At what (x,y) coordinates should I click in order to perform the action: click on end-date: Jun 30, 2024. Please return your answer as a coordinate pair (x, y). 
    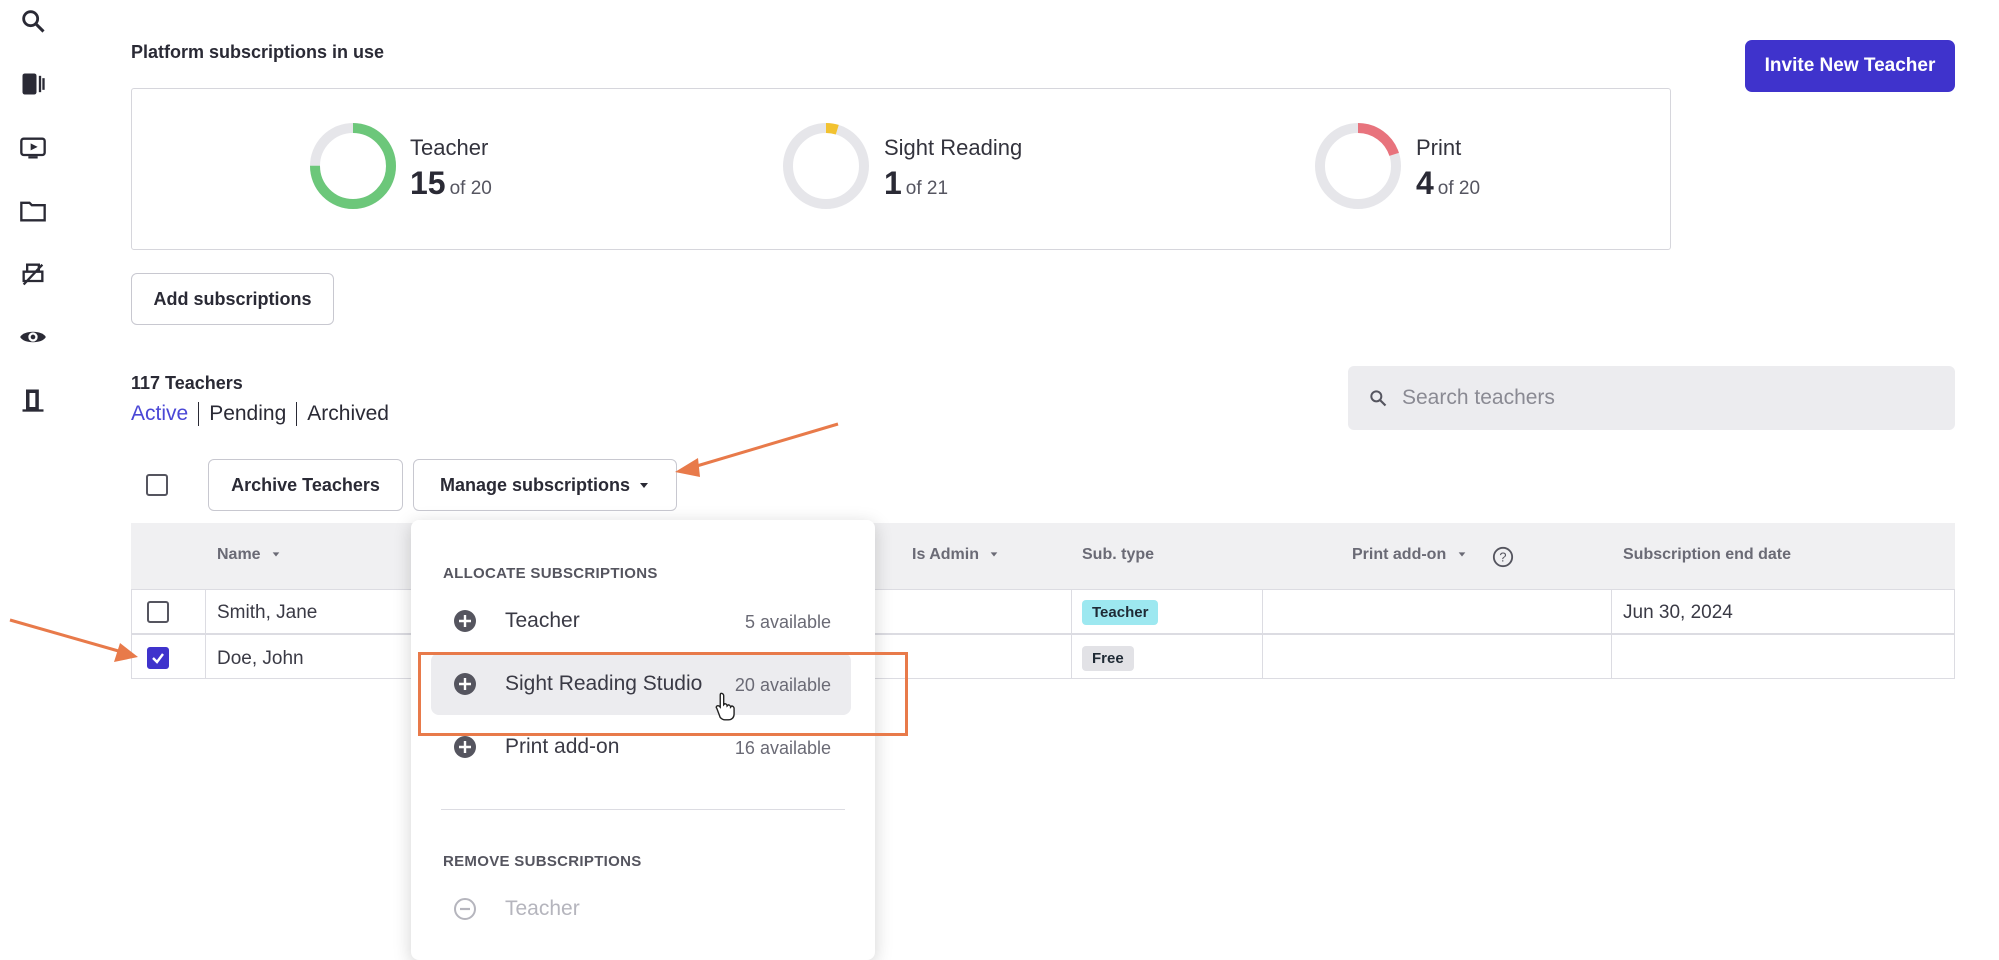
    Looking at the image, I should click on (1678, 612).